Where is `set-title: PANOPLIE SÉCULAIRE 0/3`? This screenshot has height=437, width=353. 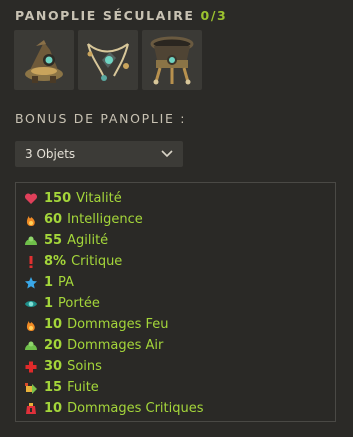 set-title: PANOPLIE SÉCULAIRE 0/3 is located at coordinates (121, 15).